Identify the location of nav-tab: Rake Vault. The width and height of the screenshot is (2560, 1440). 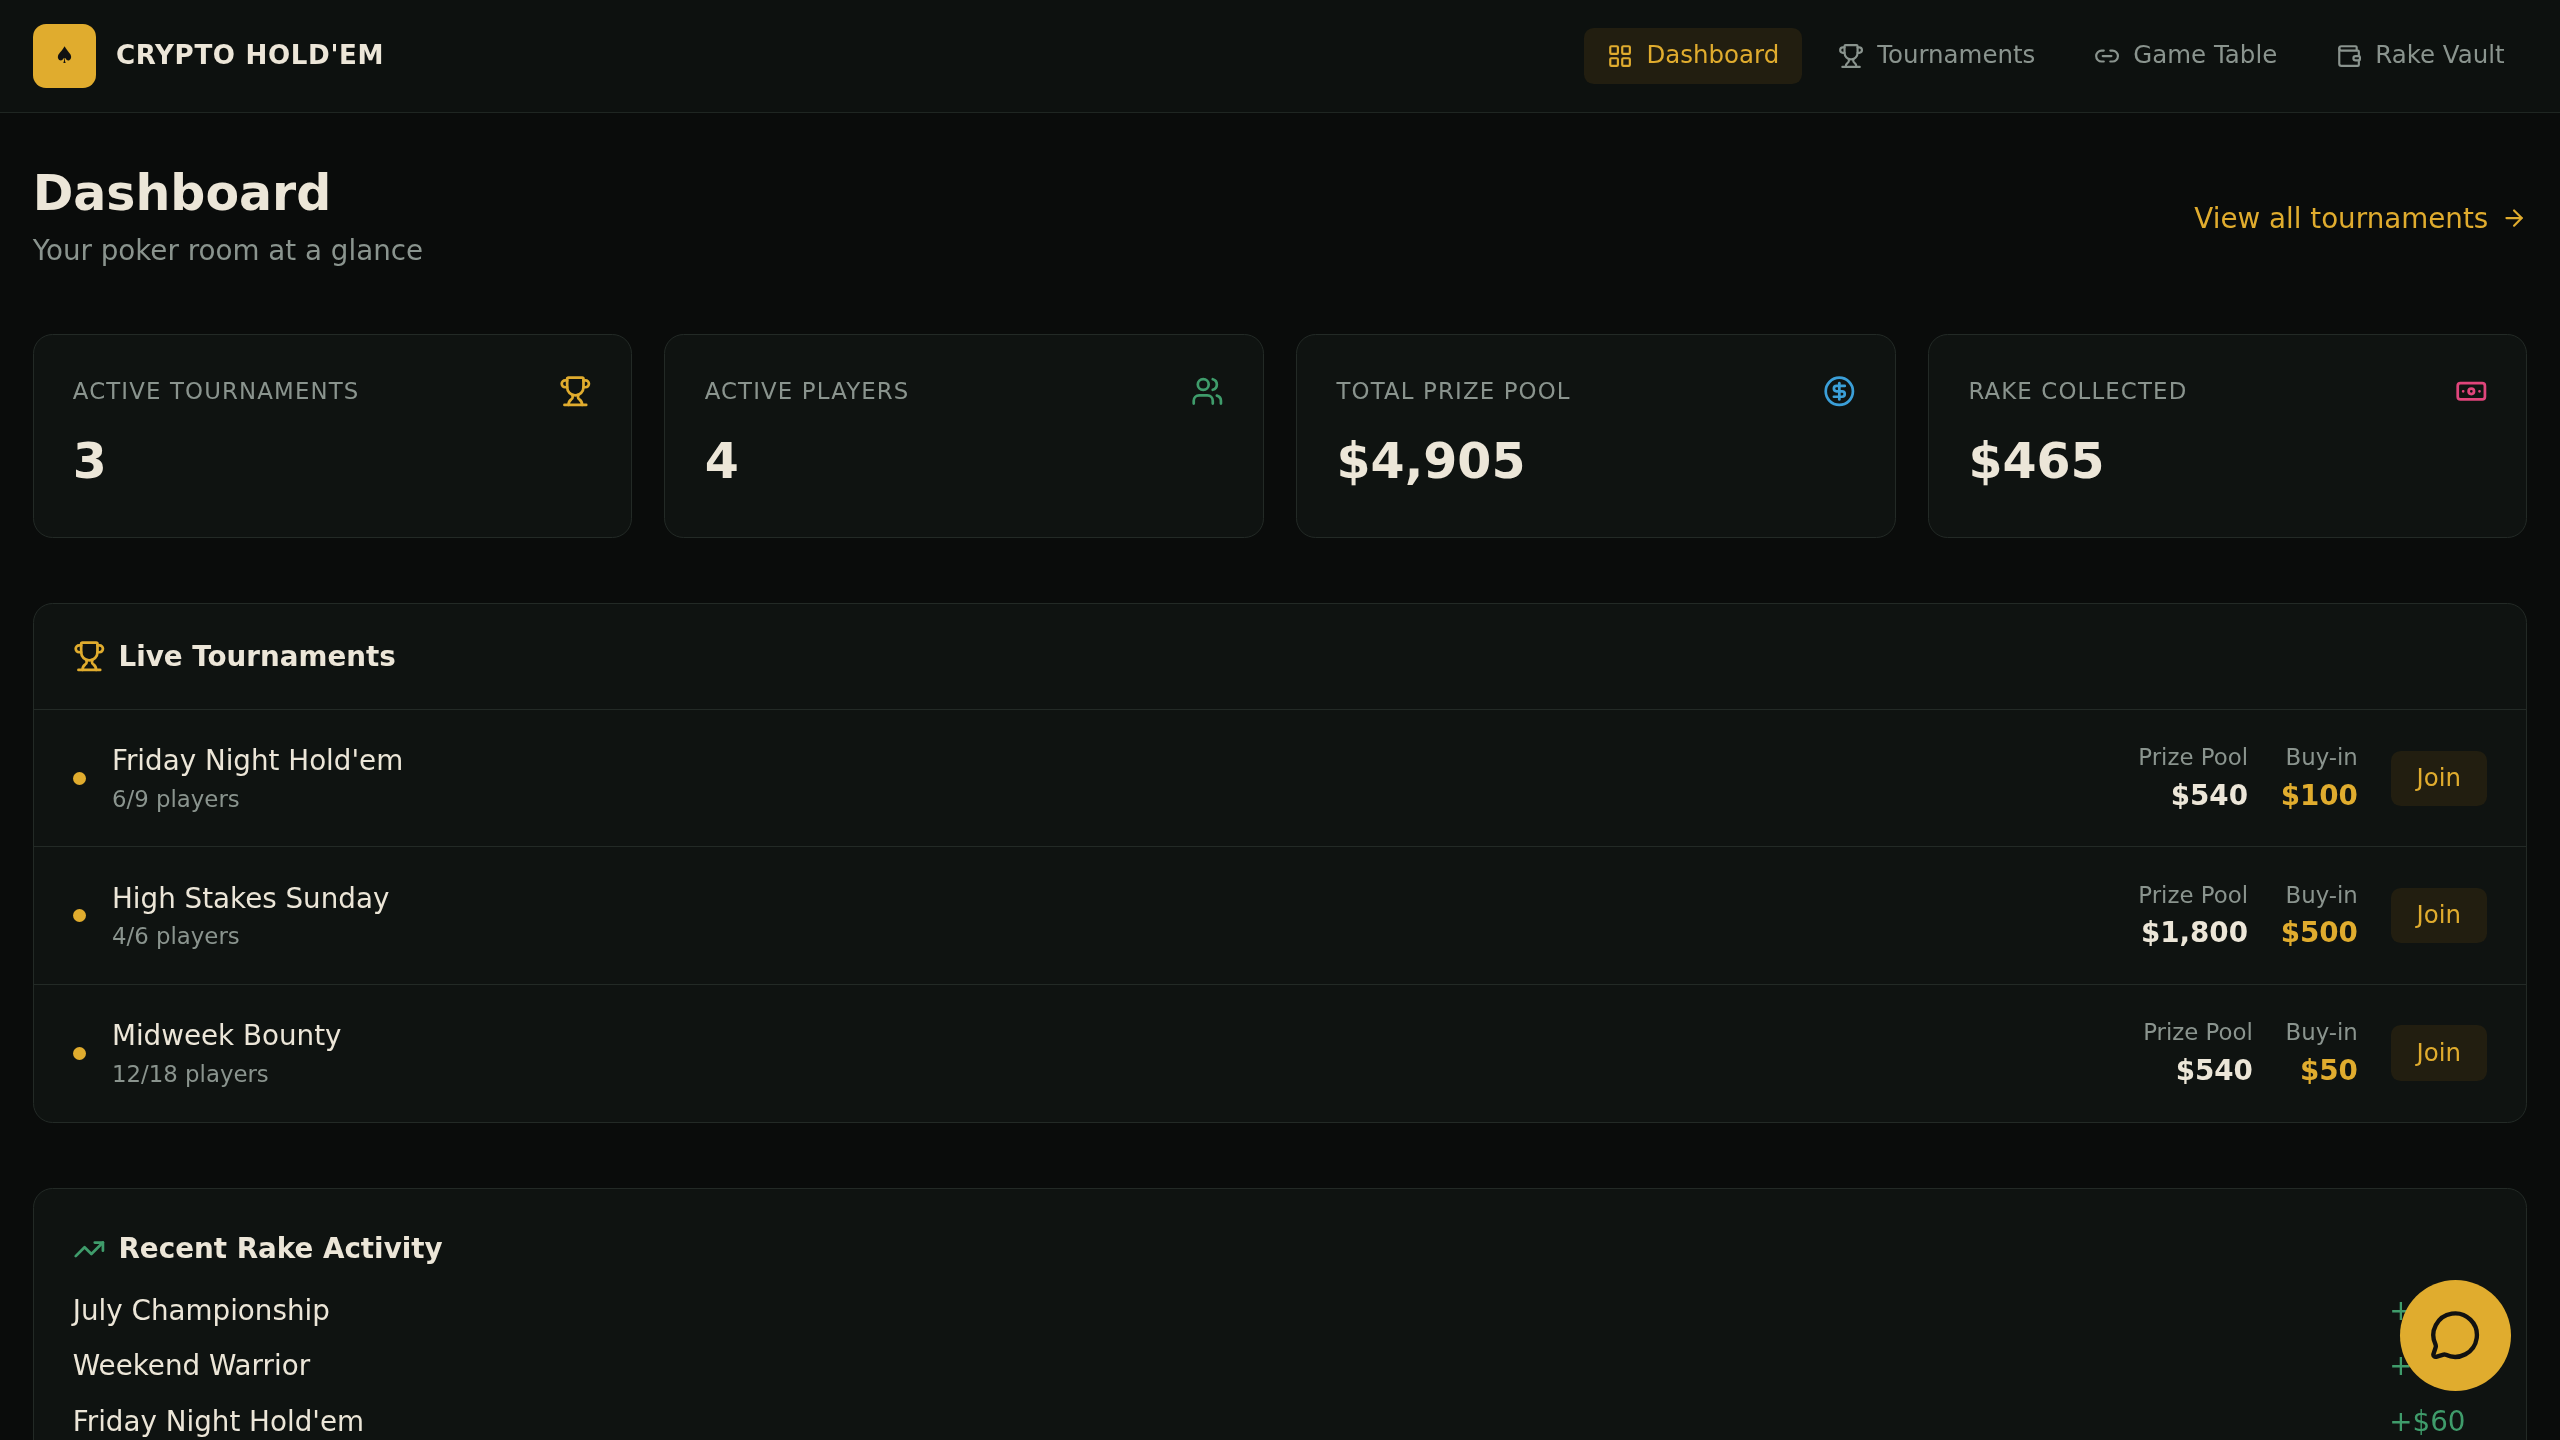
(2420, 56).